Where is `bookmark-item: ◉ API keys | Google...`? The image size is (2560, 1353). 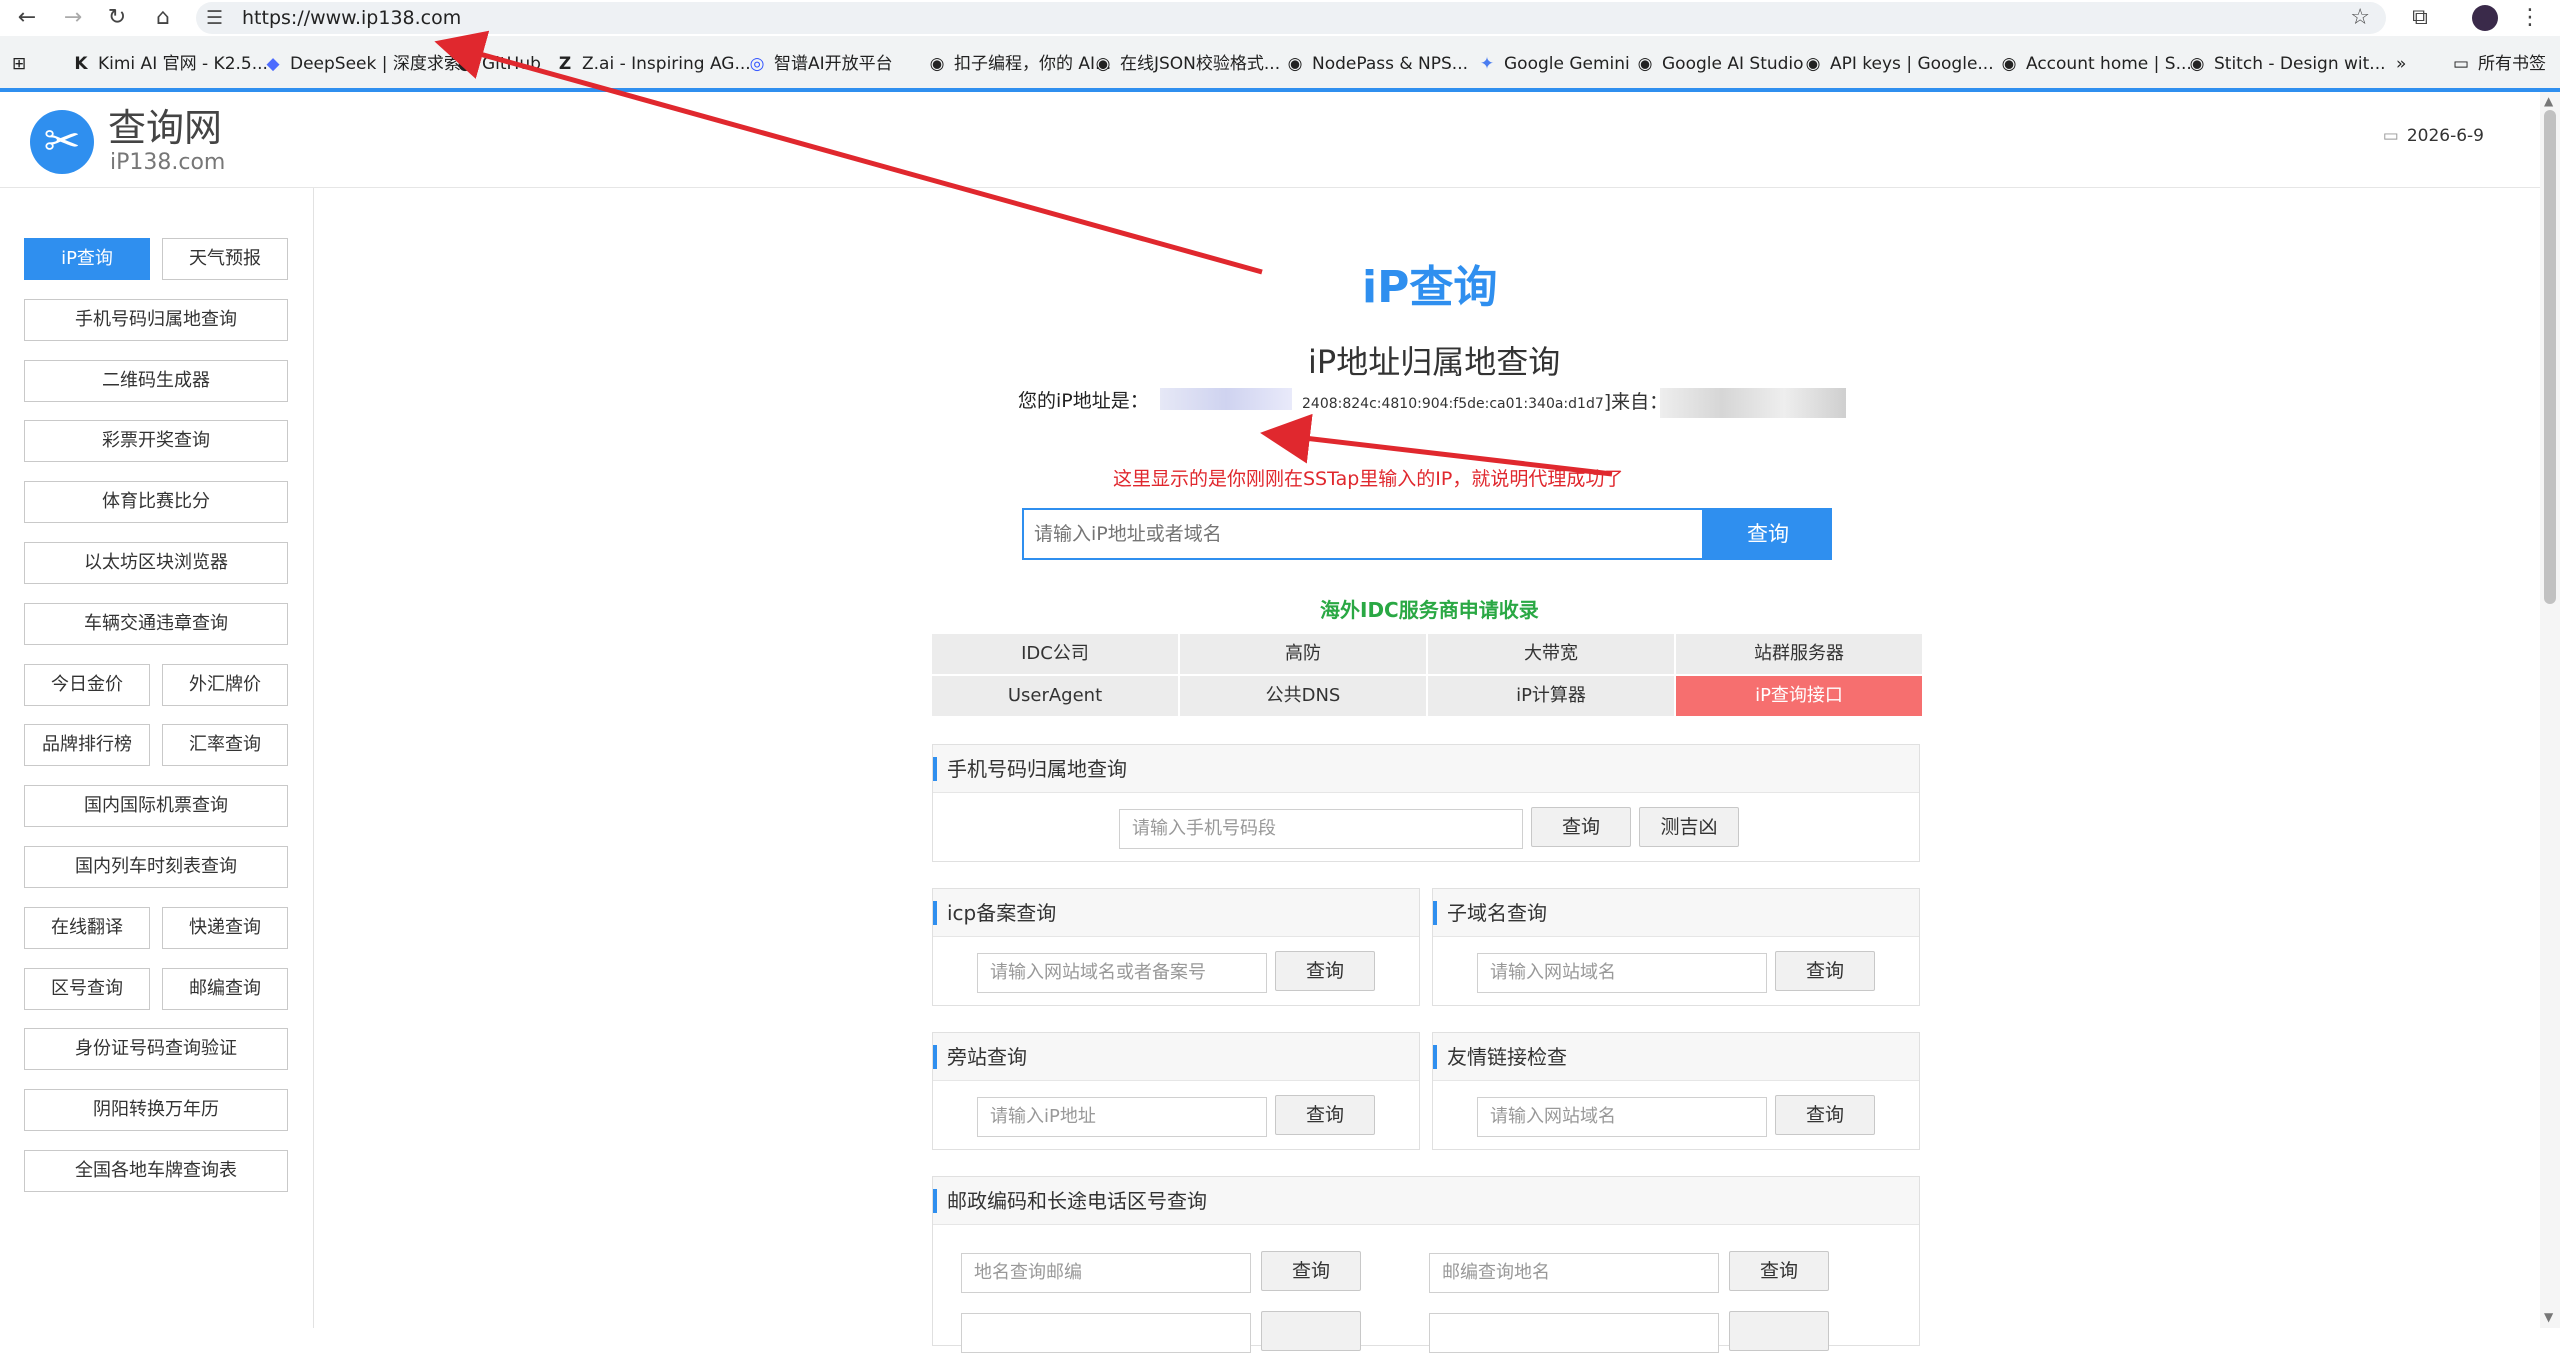
bookmark-item: ◉ API keys | Google... is located at coordinates (1899, 64).